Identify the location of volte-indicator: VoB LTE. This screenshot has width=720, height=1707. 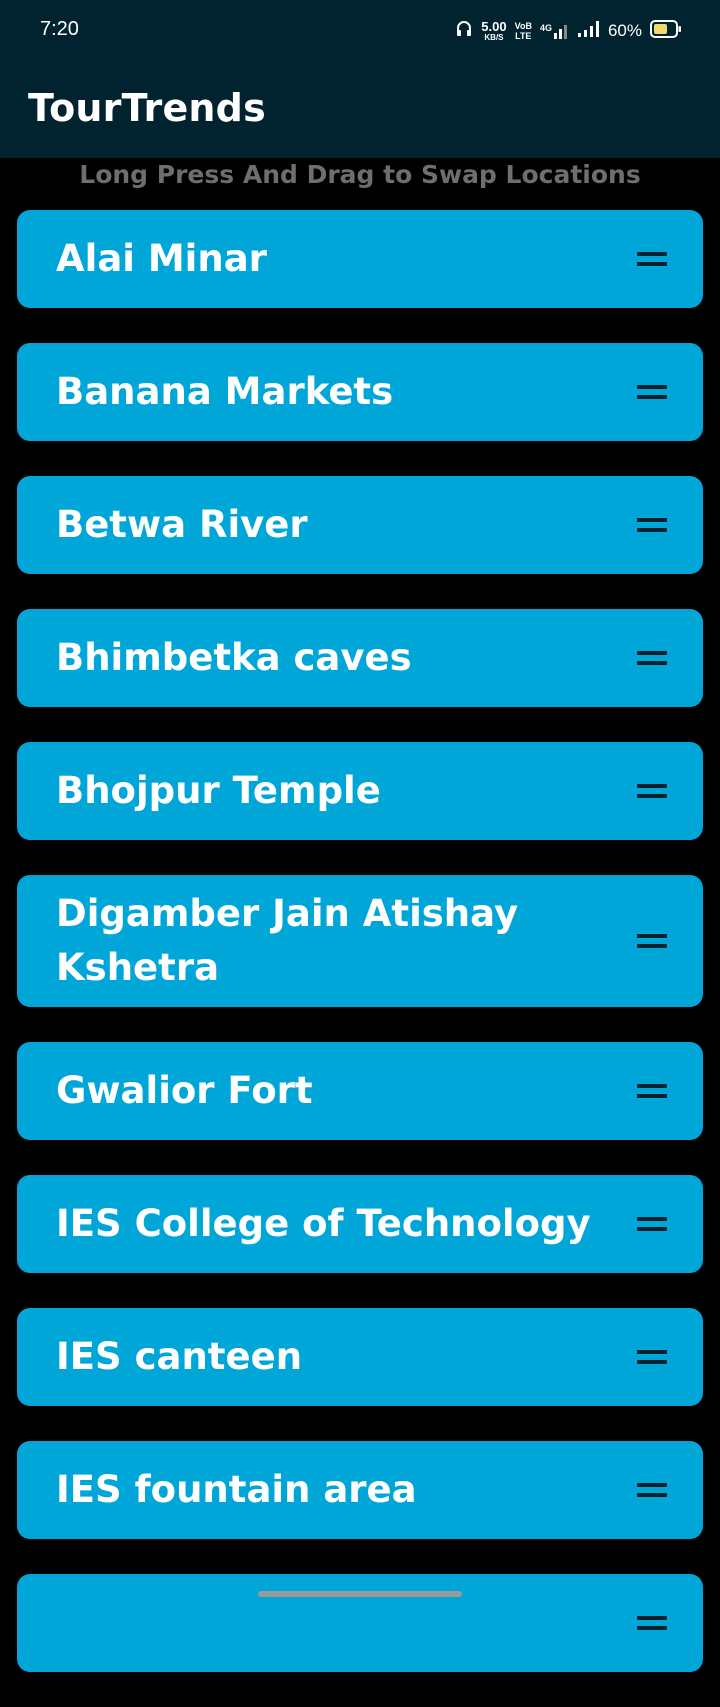
(523, 31).